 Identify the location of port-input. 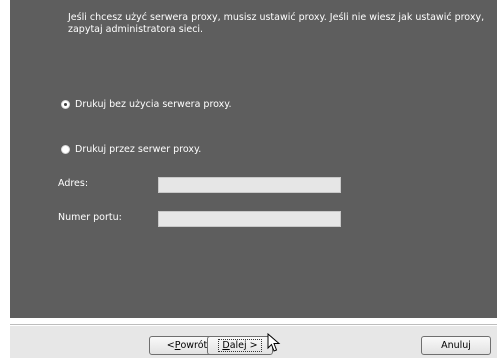
(249, 219).